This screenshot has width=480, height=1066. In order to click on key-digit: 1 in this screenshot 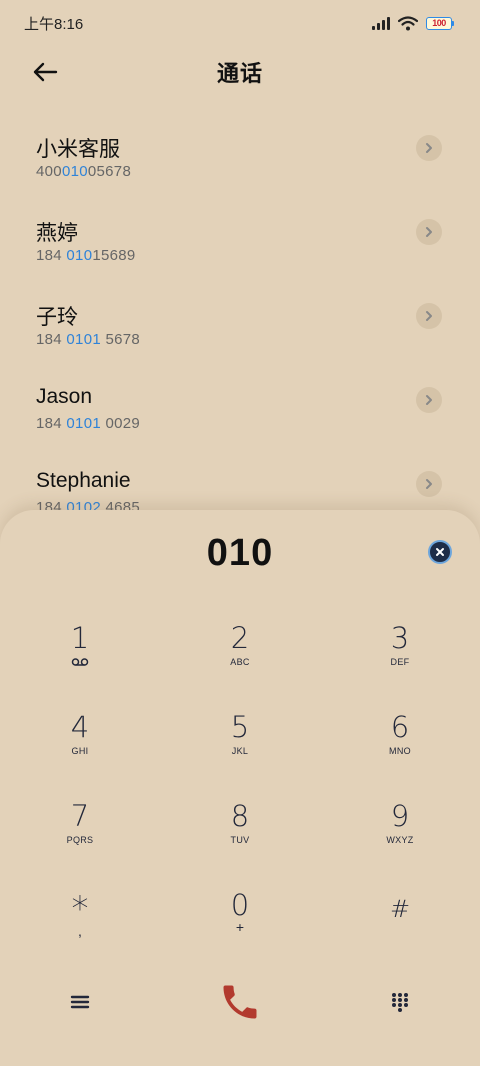, I will do `click(80, 638)`.